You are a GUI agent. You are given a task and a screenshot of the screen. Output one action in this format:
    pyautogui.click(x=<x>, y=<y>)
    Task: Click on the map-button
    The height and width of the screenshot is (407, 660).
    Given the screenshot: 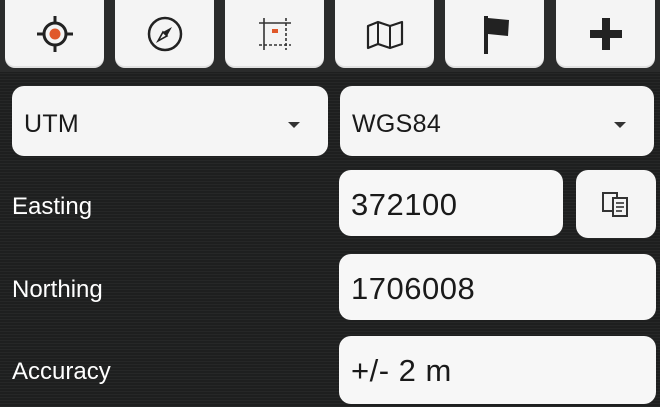 What is the action you would take?
    pyautogui.click(x=384, y=34)
    